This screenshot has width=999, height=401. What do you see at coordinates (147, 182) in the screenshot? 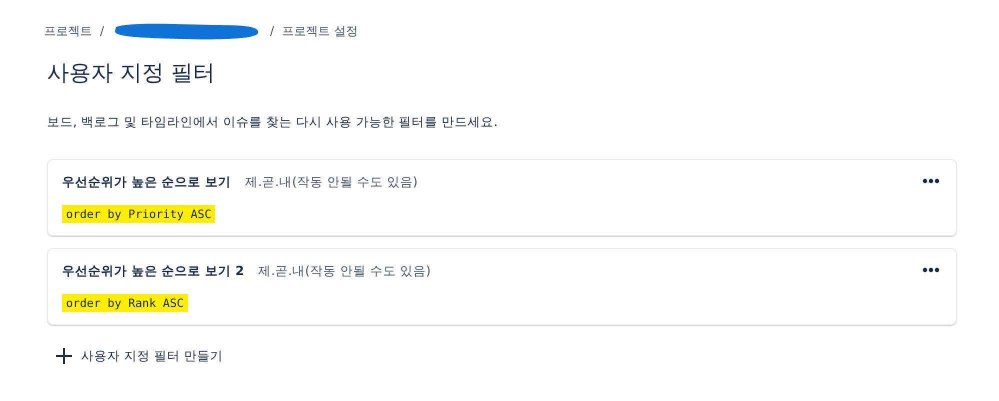
I see `filter-name: 우선순위가 높은 순으로 보기` at bounding box center [147, 182].